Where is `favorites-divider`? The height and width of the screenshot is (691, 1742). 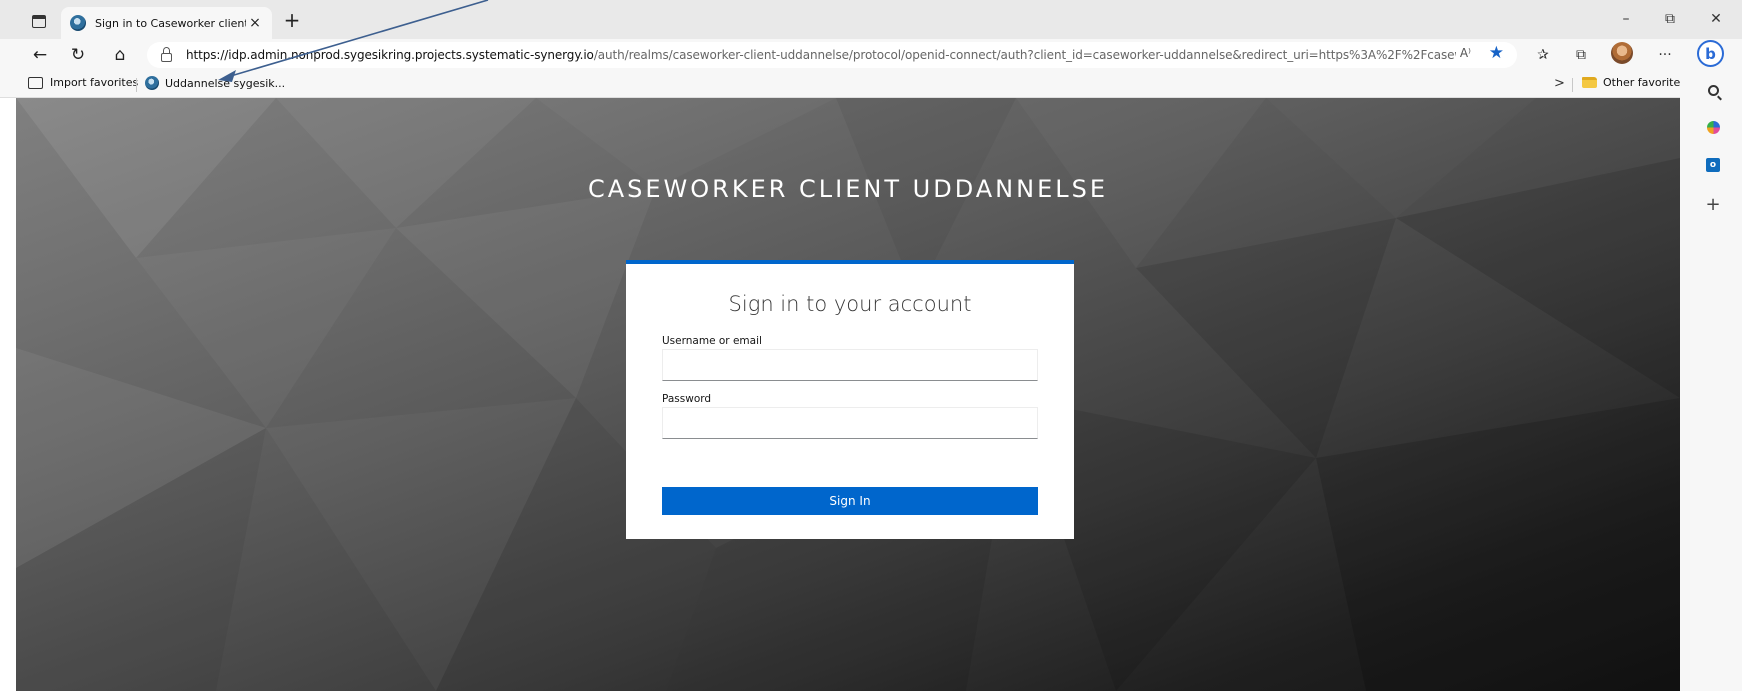
favorites-divider is located at coordinates (136, 85).